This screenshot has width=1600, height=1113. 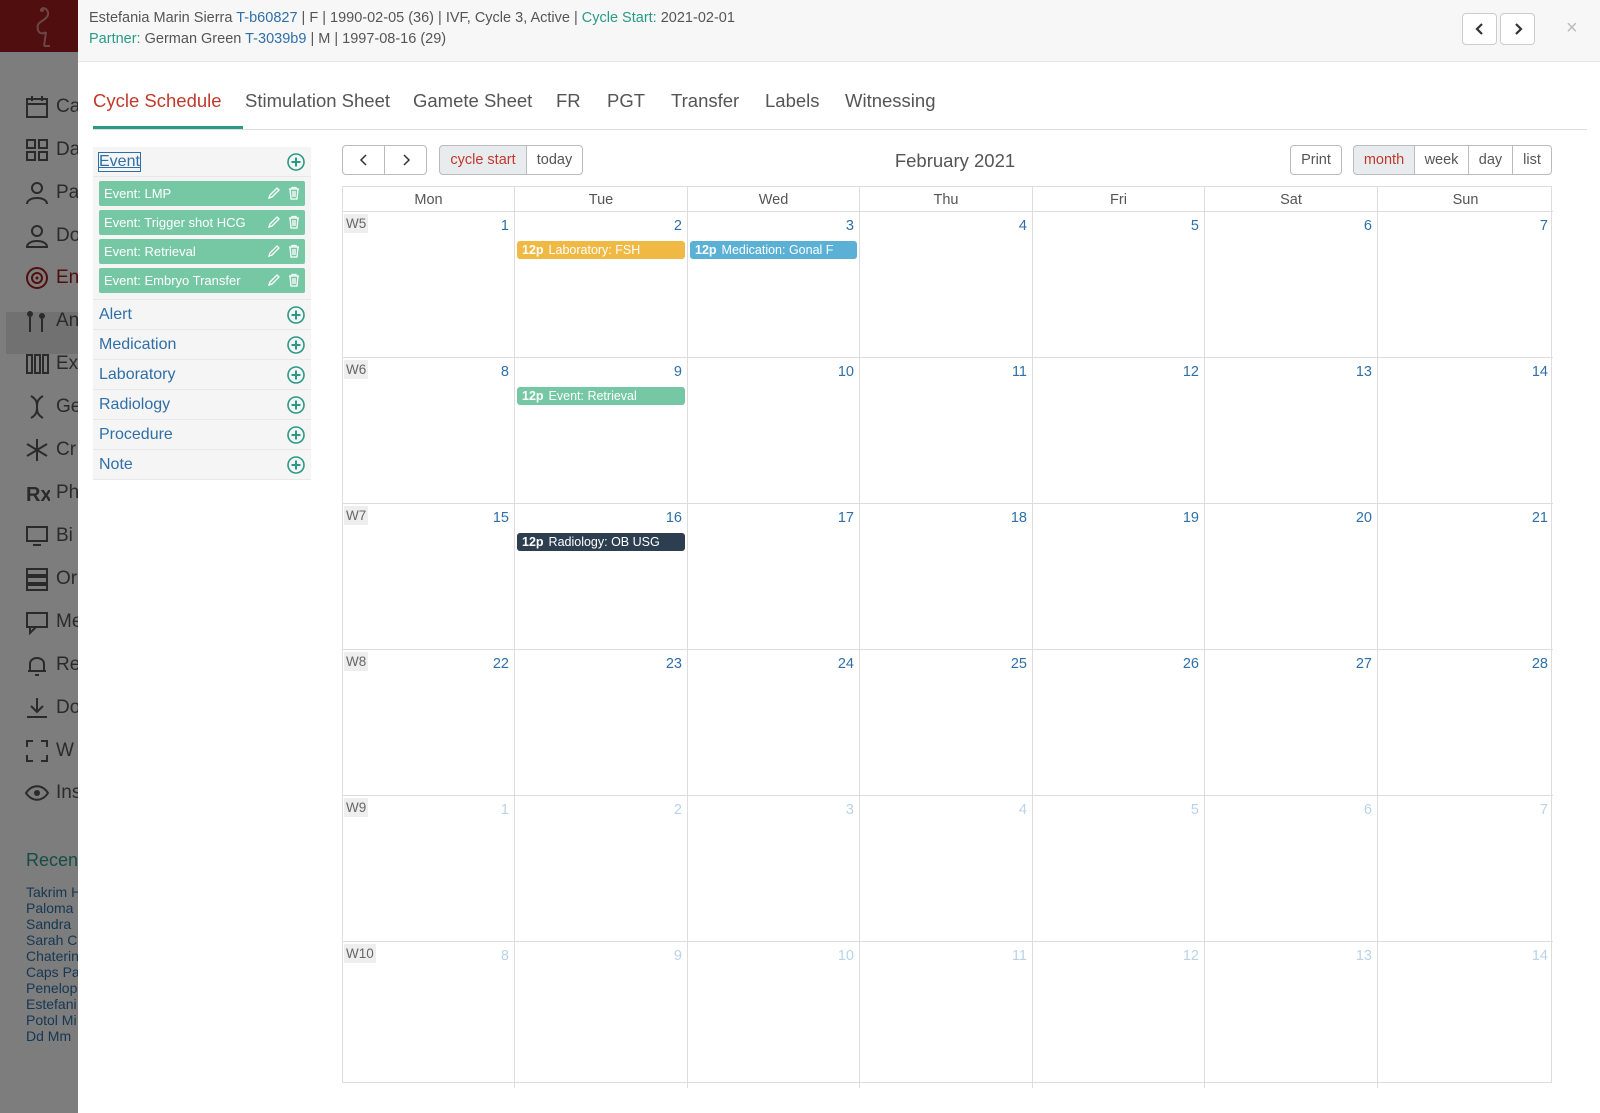 I want to click on calendar-day-cell: 2, so click(x=601, y=868).